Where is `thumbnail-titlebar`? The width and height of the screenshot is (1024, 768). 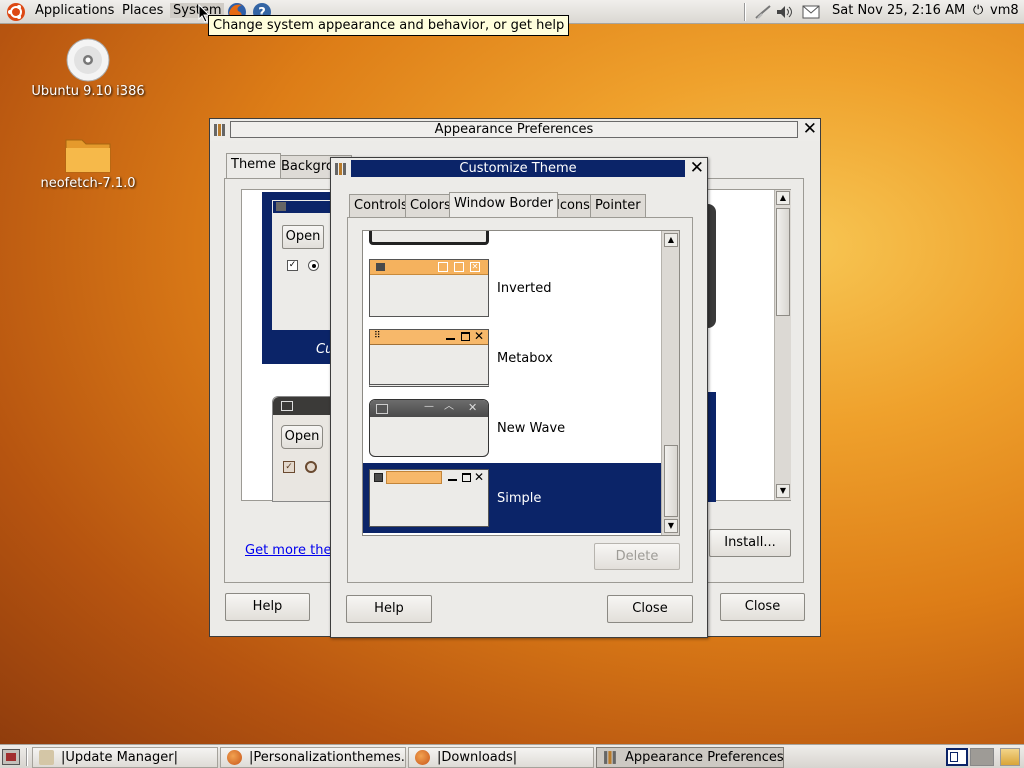
thumbnail-titlebar is located at coordinates (429, 337).